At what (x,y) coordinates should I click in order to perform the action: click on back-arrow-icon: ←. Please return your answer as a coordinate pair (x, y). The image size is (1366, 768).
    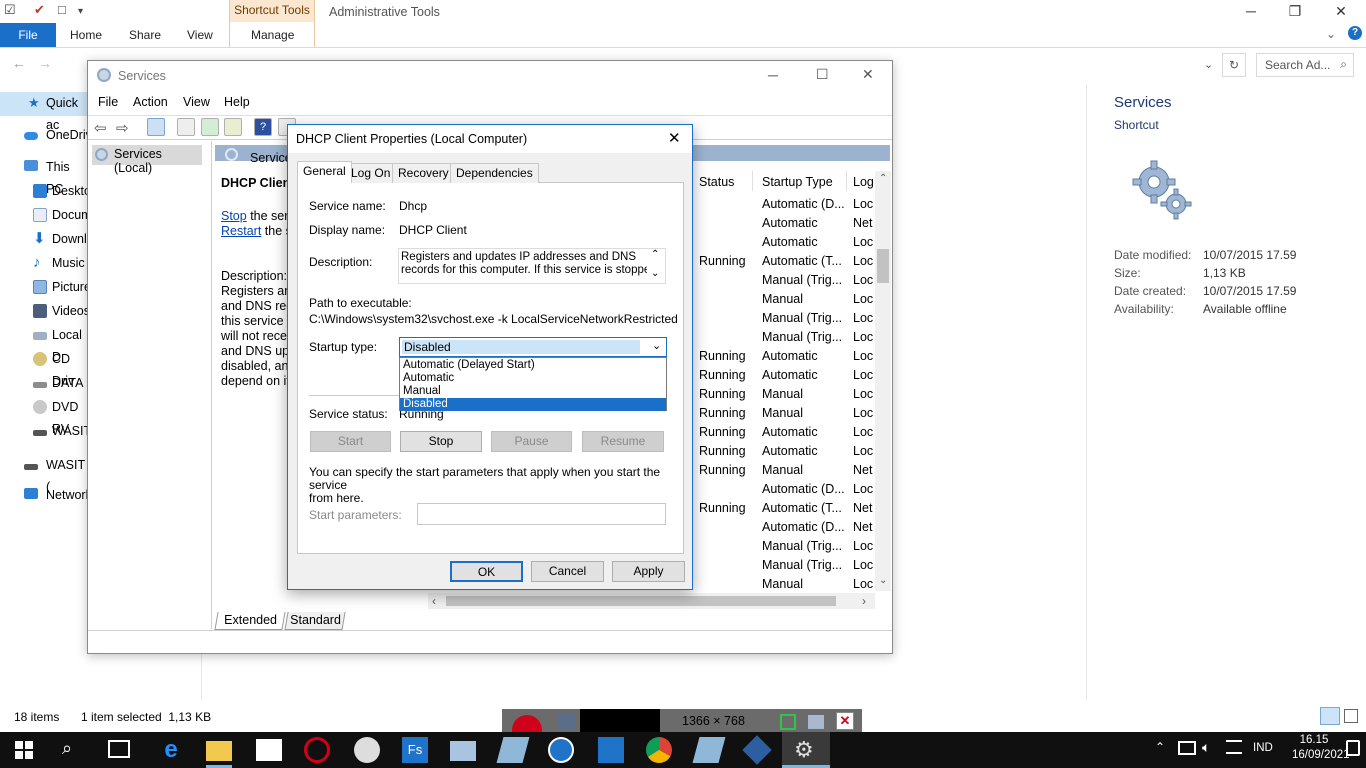
    Looking at the image, I should click on (19, 63).